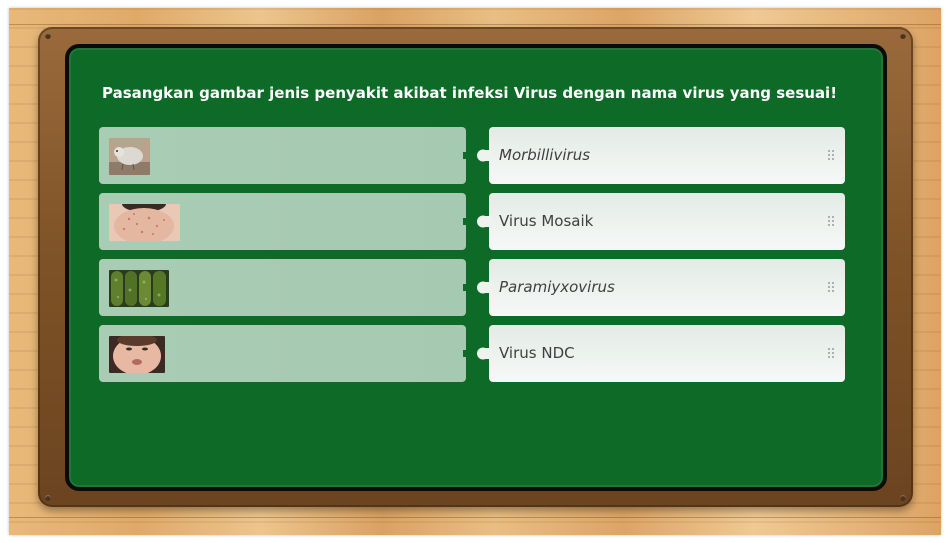 This screenshot has height=543, width=950. What do you see at coordinates (546, 221) in the screenshot?
I see `virus-name-label: Virus Mosaik` at bounding box center [546, 221].